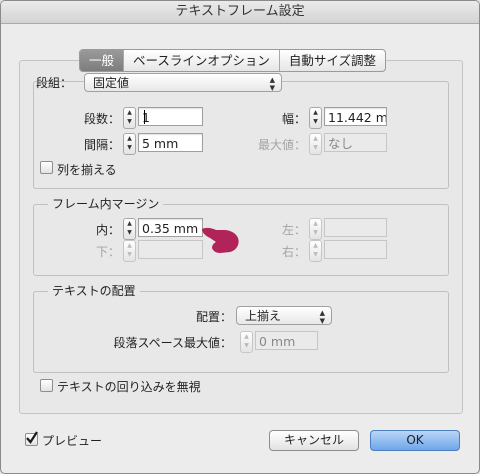 The height and width of the screenshot is (474, 480). What do you see at coordinates (46, 385) in the screenshot?
I see `ignore-text-wrap-checkbox` at bounding box center [46, 385].